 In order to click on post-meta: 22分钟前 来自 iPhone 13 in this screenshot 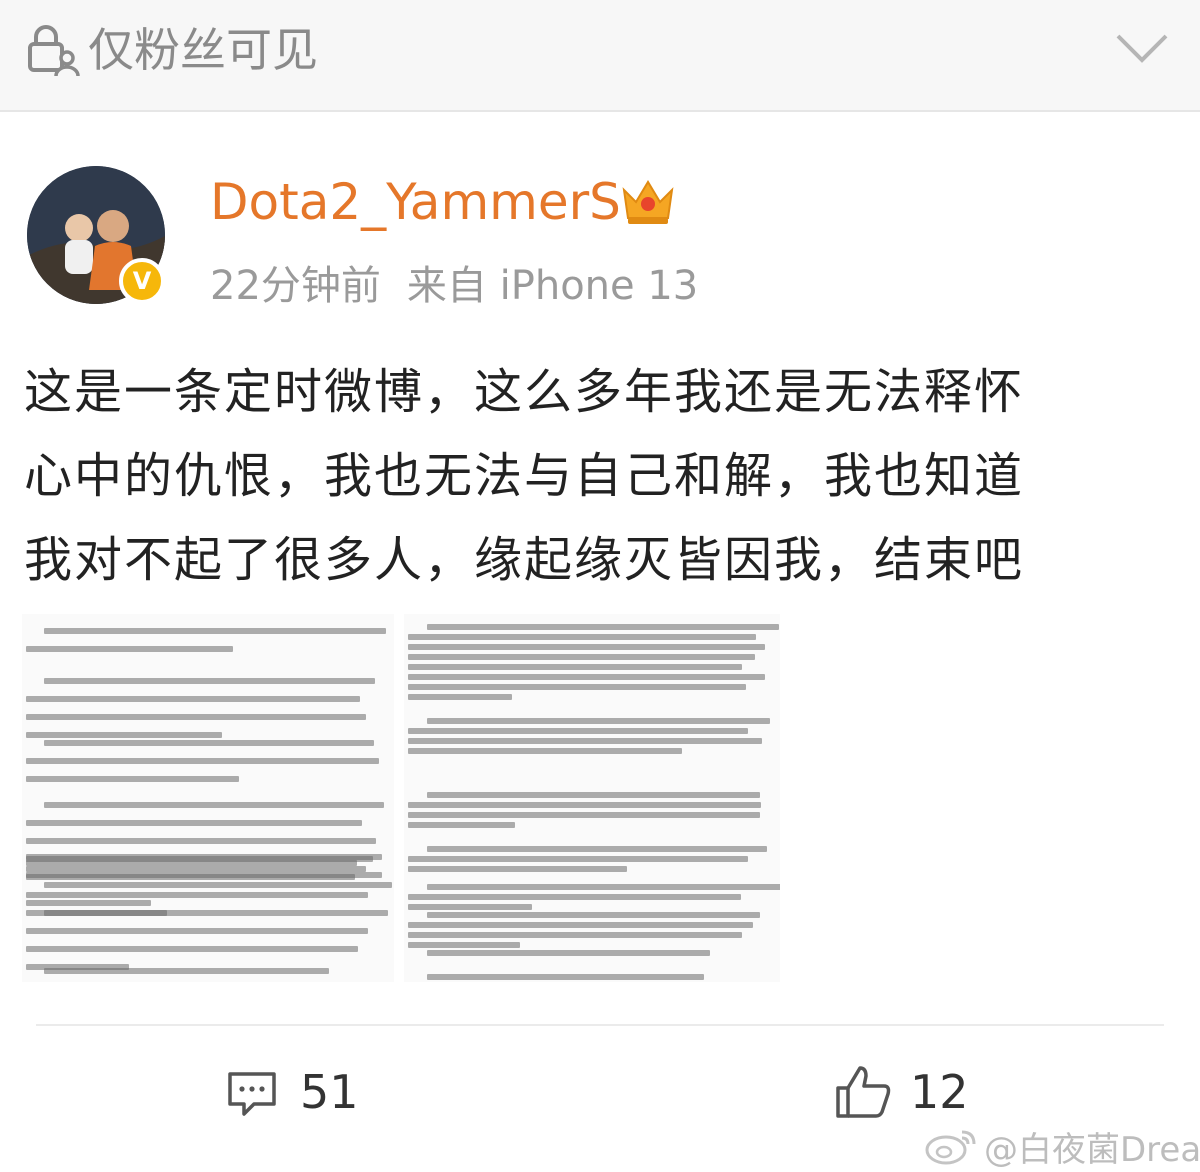, I will do `click(454, 286)`.